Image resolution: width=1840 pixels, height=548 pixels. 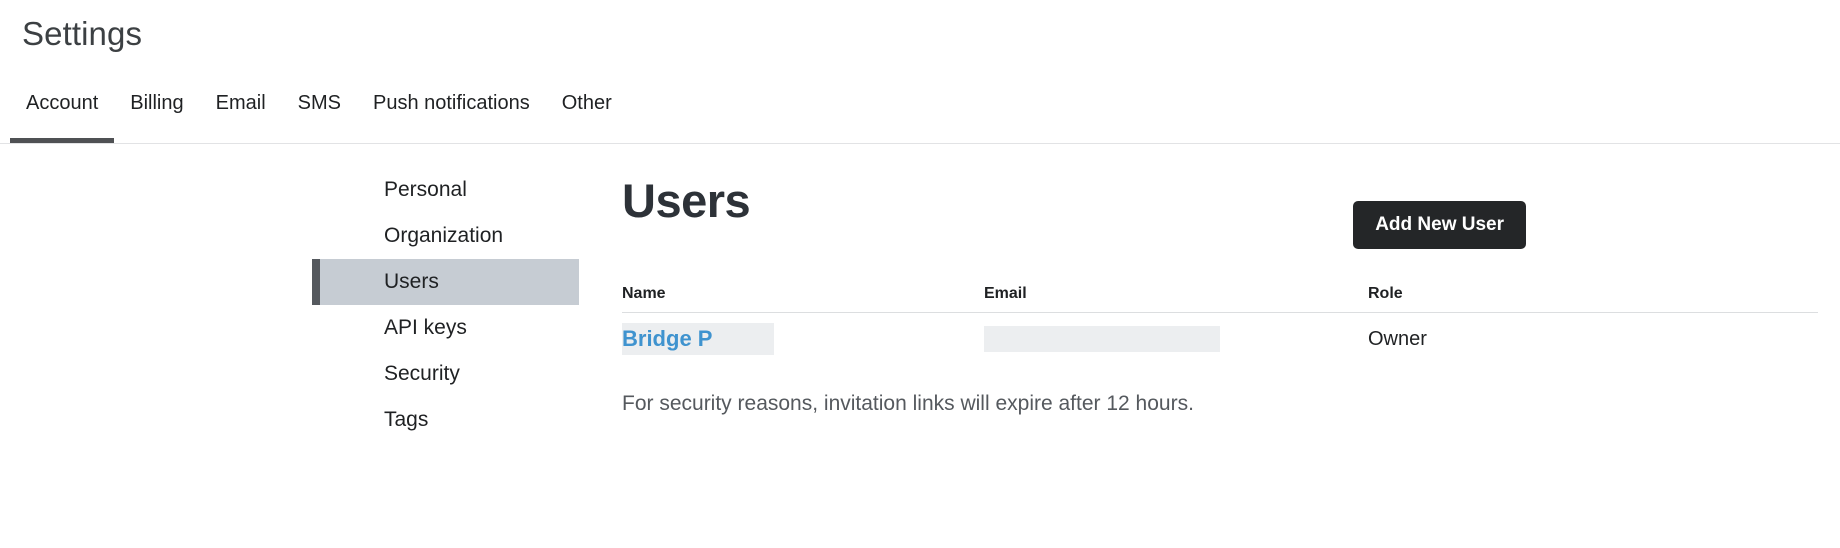 What do you see at coordinates (406, 419) in the screenshot?
I see `sidebar-item-tags-label: Tags` at bounding box center [406, 419].